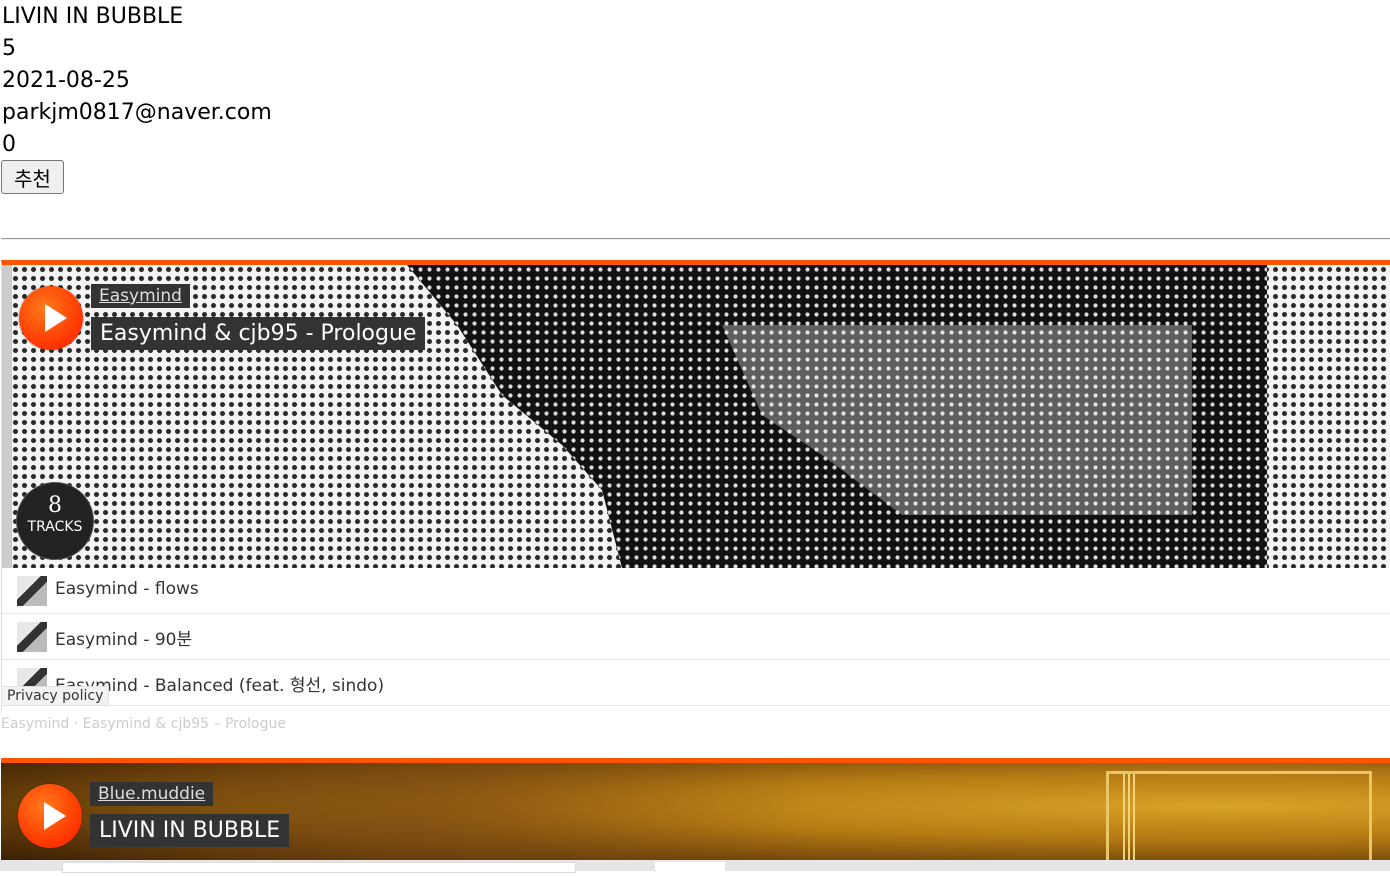 Image resolution: width=1390 pixels, height=876 pixels. What do you see at coordinates (190, 830) in the screenshot?
I see `set-title-link: LIVIN IN BUBBLE` at bounding box center [190, 830].